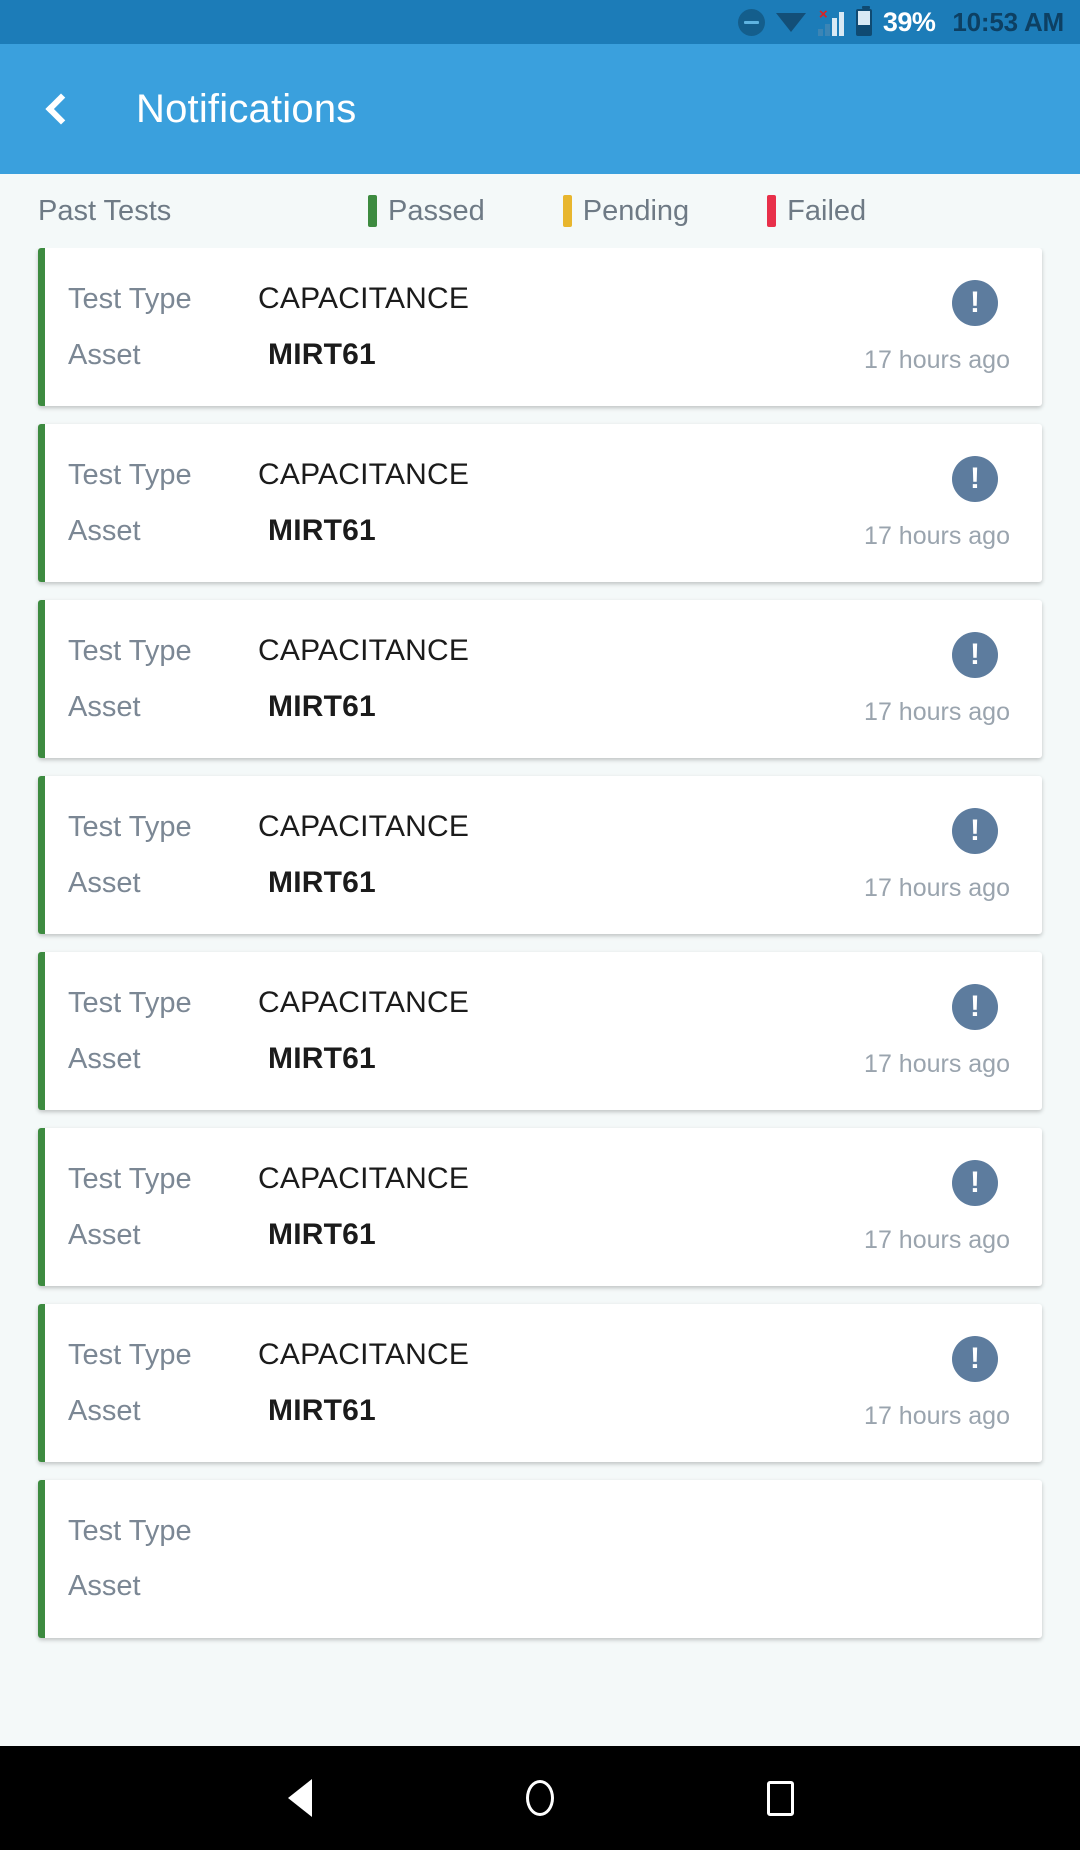 The width and height of the screenshot is (1080, 1850). What do you see at coordinates (372, 211) in the screenshot?
I see `legend-swatch-passed` at bounding box center [372, 211].